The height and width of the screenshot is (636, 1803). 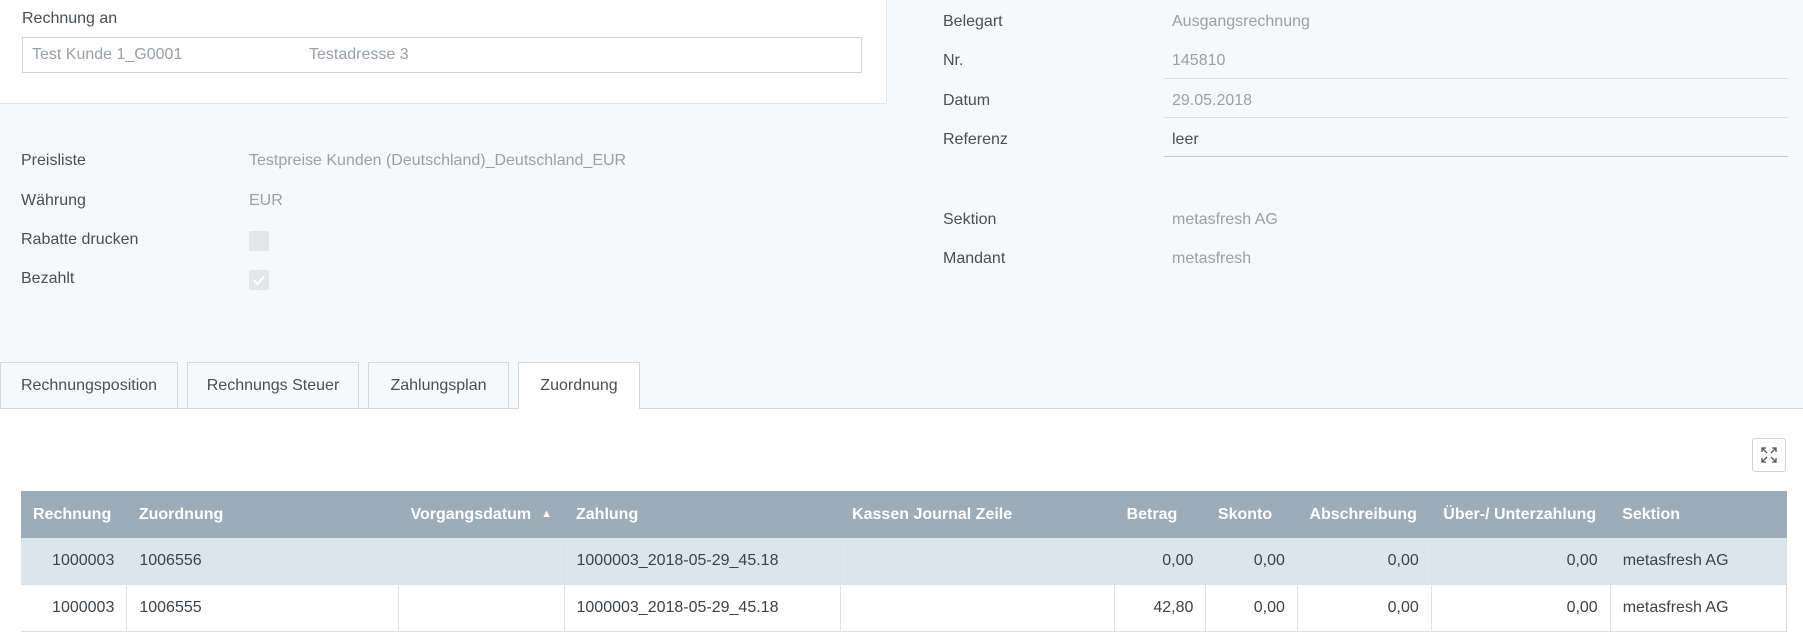 I want to click on cell-zuordnung: 1006556, so click(x=262, y=561).